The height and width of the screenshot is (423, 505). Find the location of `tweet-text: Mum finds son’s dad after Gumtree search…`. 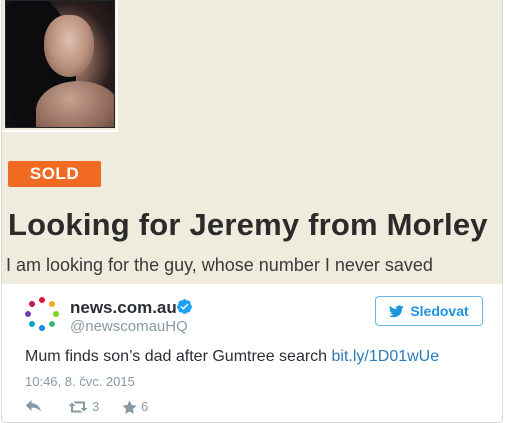

tweet-text: Mum finds son’s dad after Gumtree search… is located at coordinates (232, 357).